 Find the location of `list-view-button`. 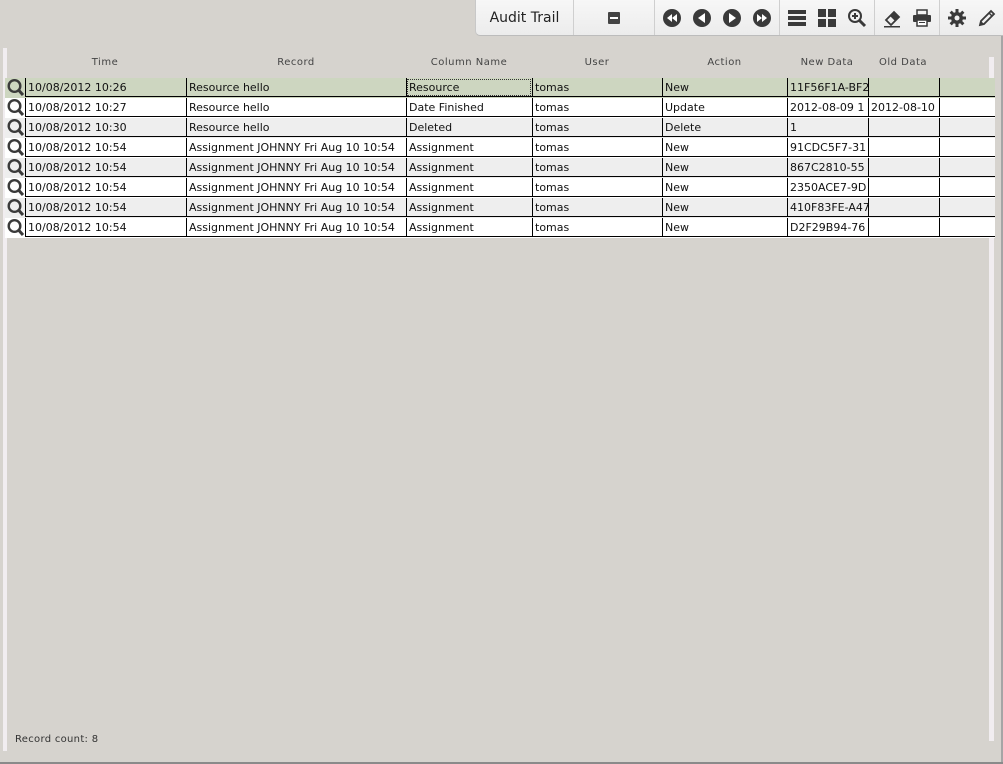

list-view-button is located at coordinates (797, 18).